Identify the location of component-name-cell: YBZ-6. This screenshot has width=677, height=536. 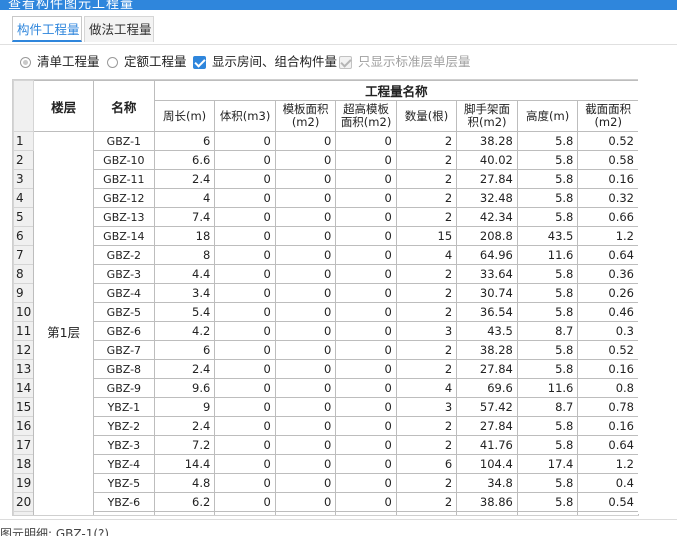
(123, 502).